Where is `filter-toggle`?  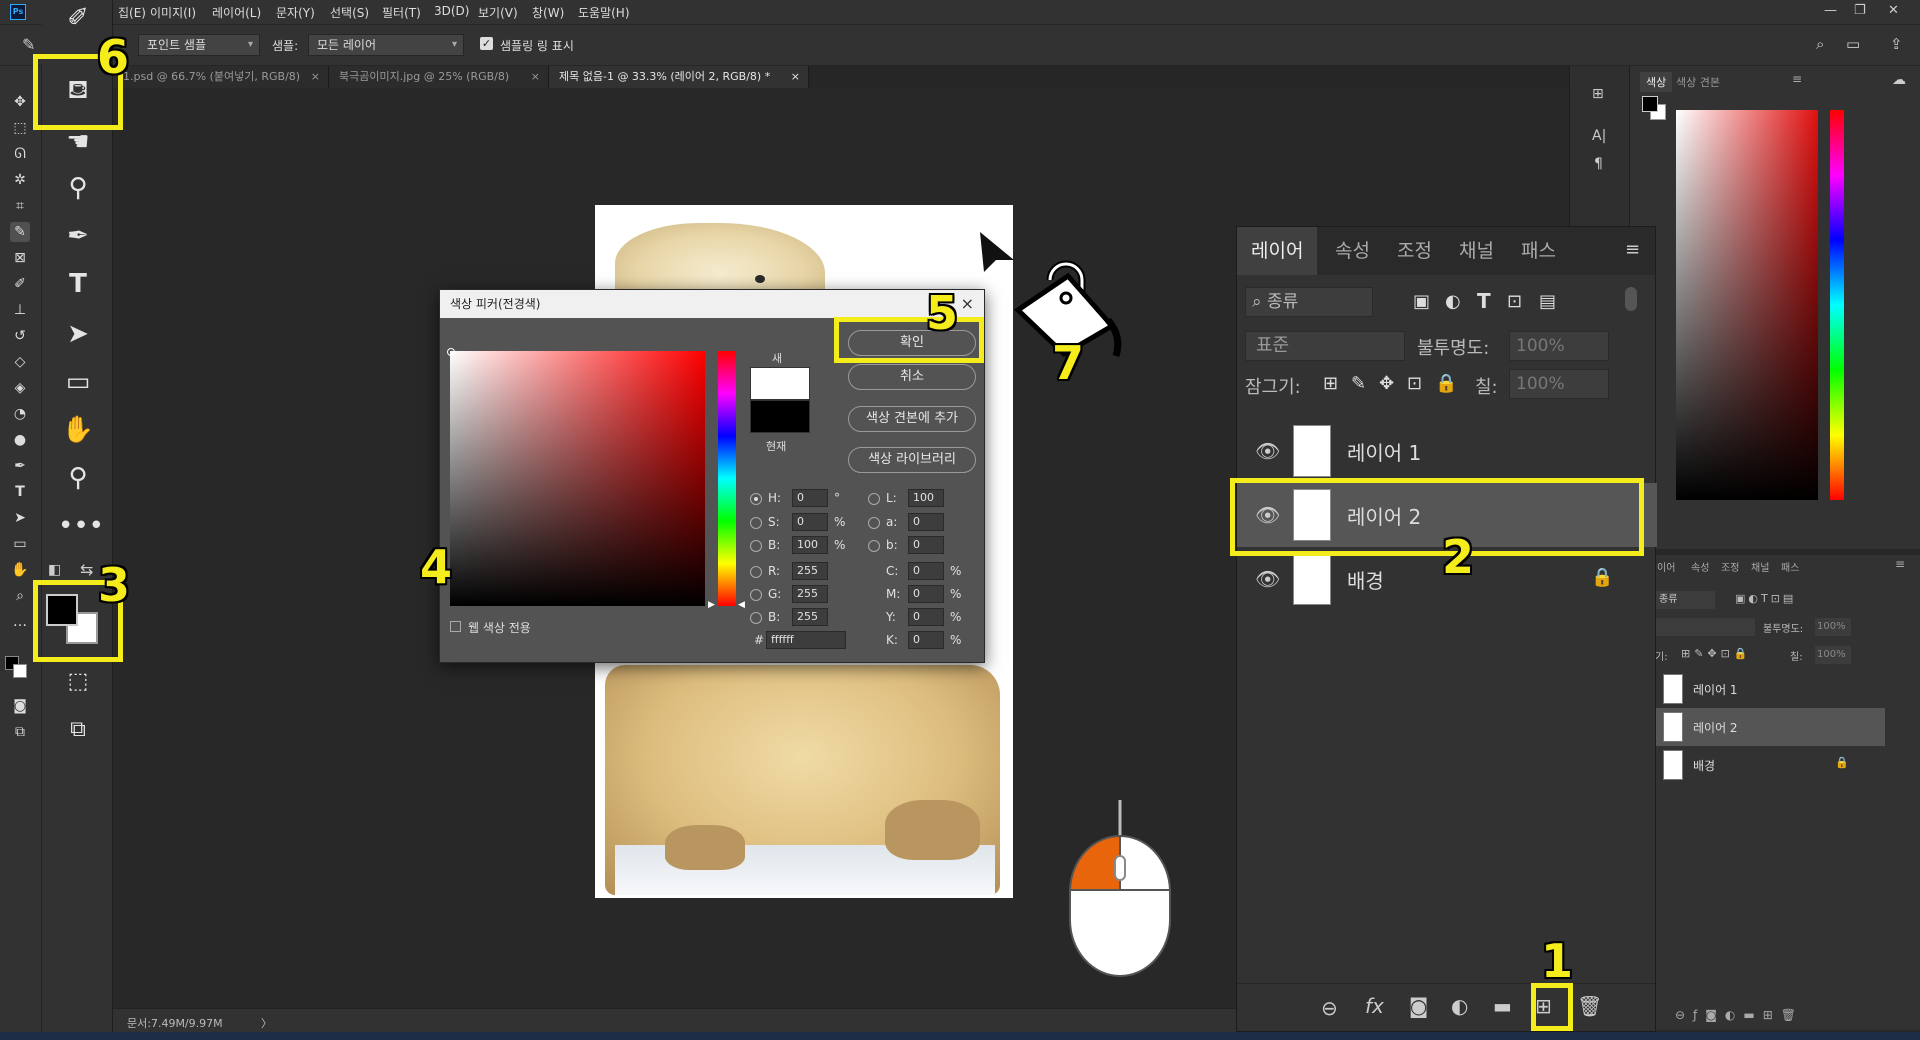 filter-toggle is located at coordinates (1631, 299).